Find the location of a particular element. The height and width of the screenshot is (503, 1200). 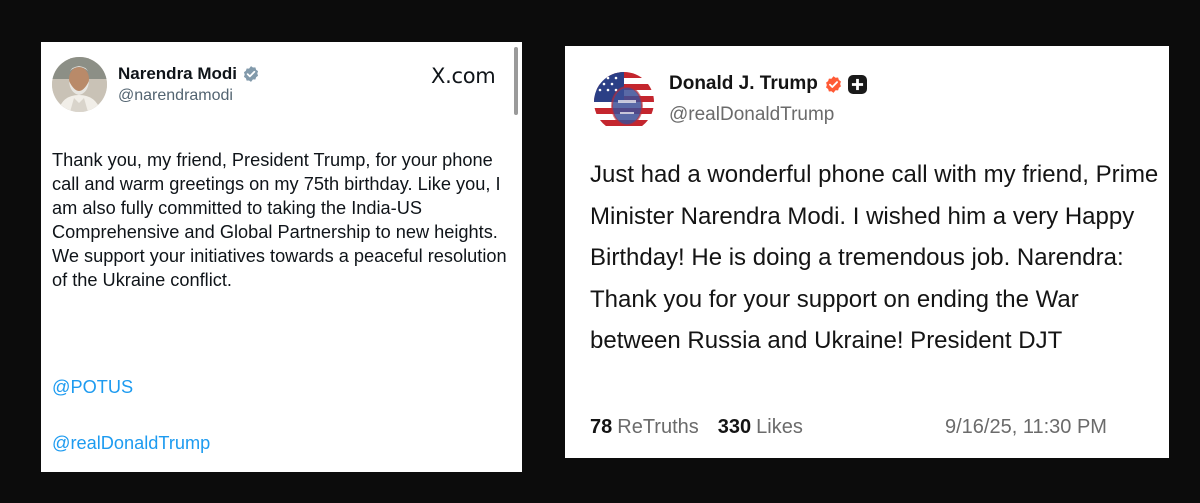

engagement-stats: 78 ReTruths 330 Likes is located at coordinates (696, 427).